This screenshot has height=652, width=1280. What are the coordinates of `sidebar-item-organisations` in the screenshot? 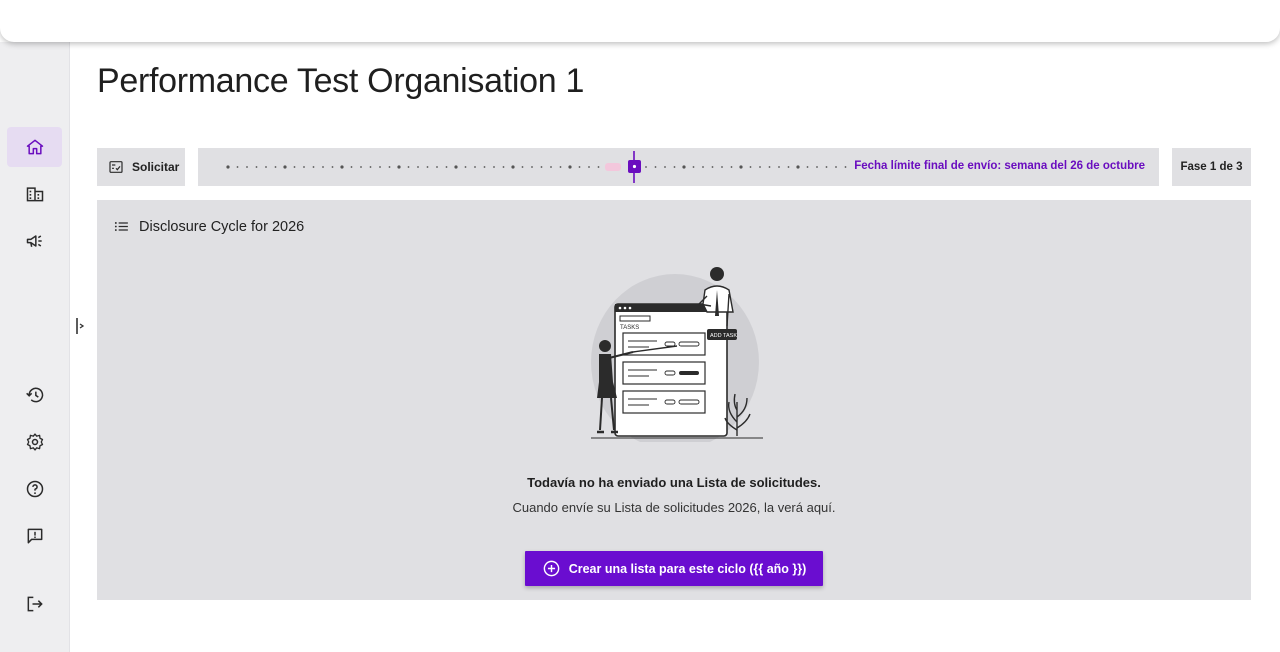 It's located at (34, 194).